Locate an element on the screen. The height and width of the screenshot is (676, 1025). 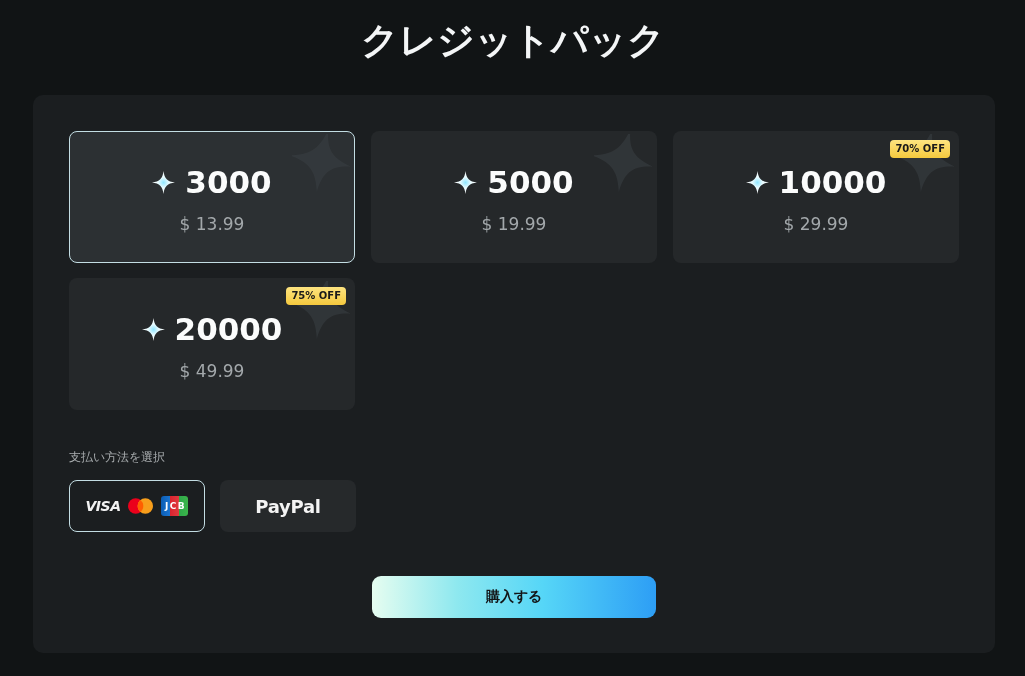
card-payment-option: VISA JCB is located at coordinates (137, 506).